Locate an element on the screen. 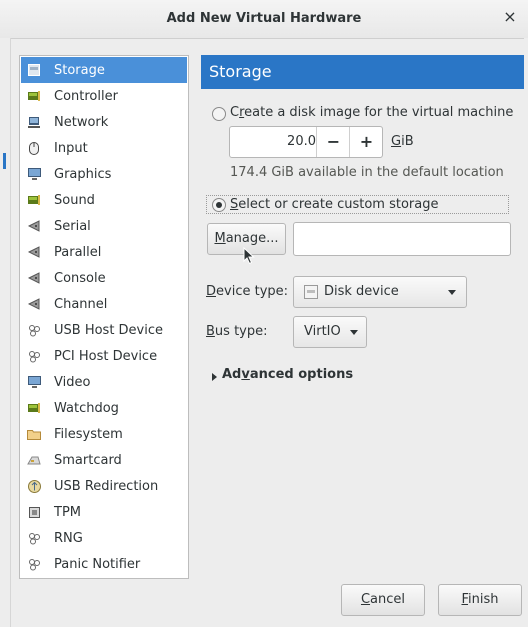 The width and height of the screenshot is (528, 627). titlebar: Add New Virtual Hardware × is located at coordinates (264, 19).